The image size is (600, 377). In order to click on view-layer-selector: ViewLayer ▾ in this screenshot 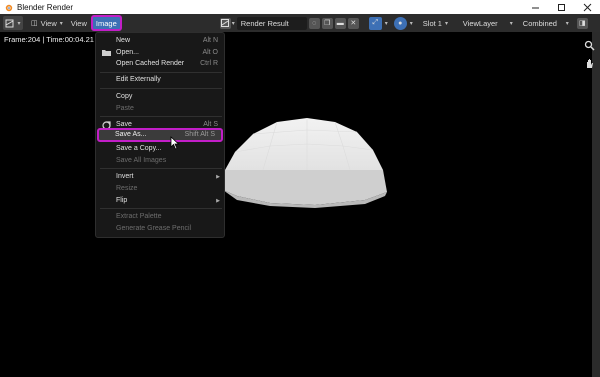, I will do `click(487, 23)`.